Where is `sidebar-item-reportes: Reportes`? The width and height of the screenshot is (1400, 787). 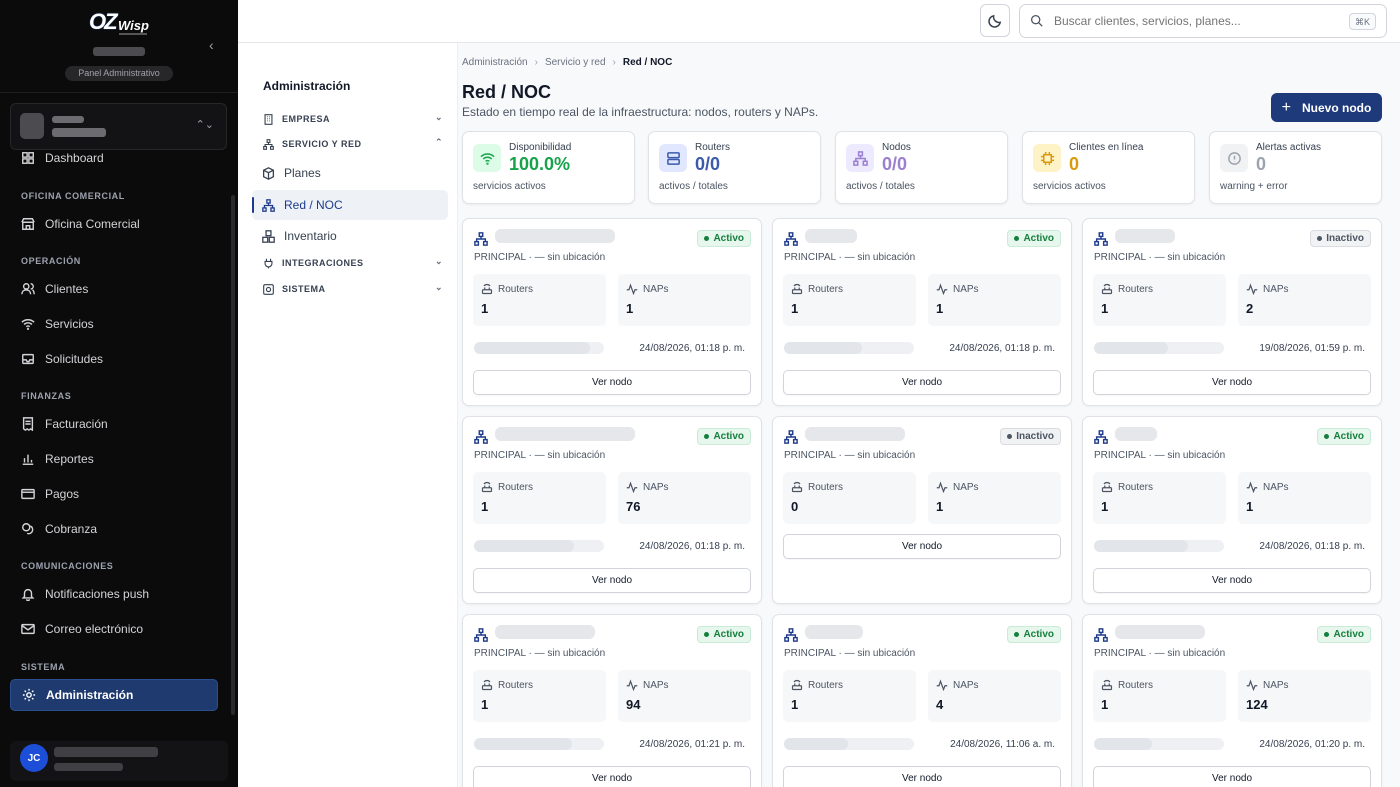
sidebar-item-reportes: Reportes is located at coordinates (114, 459).